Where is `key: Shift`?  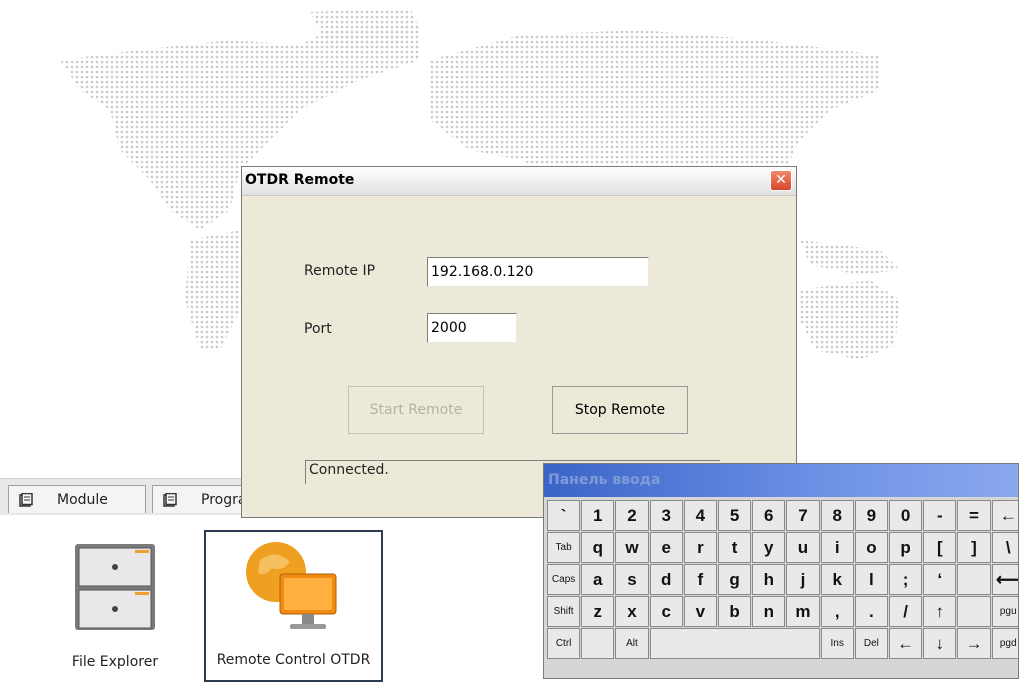
key: Shift is located at coordinates (564, 611).